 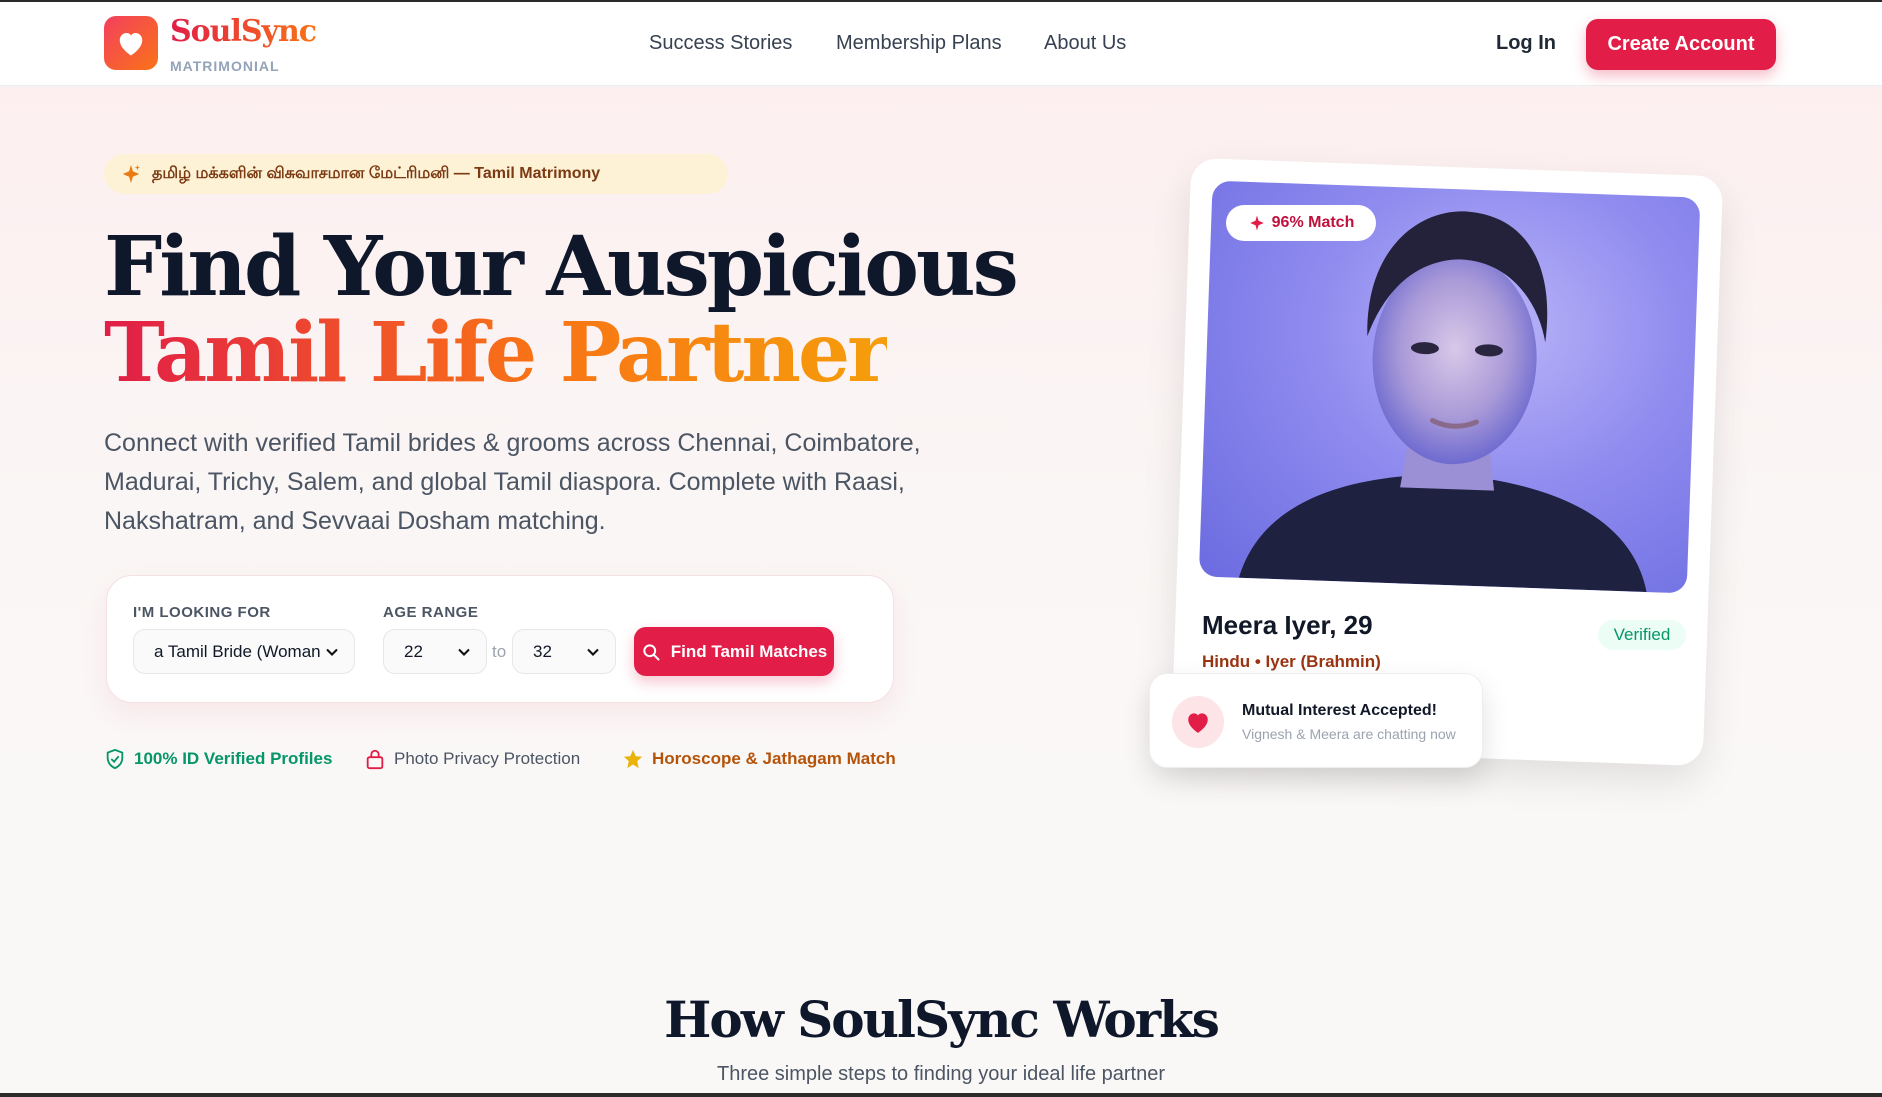 I want to click on nav-success-stories: Success Stories, so click(x=720, y=43).